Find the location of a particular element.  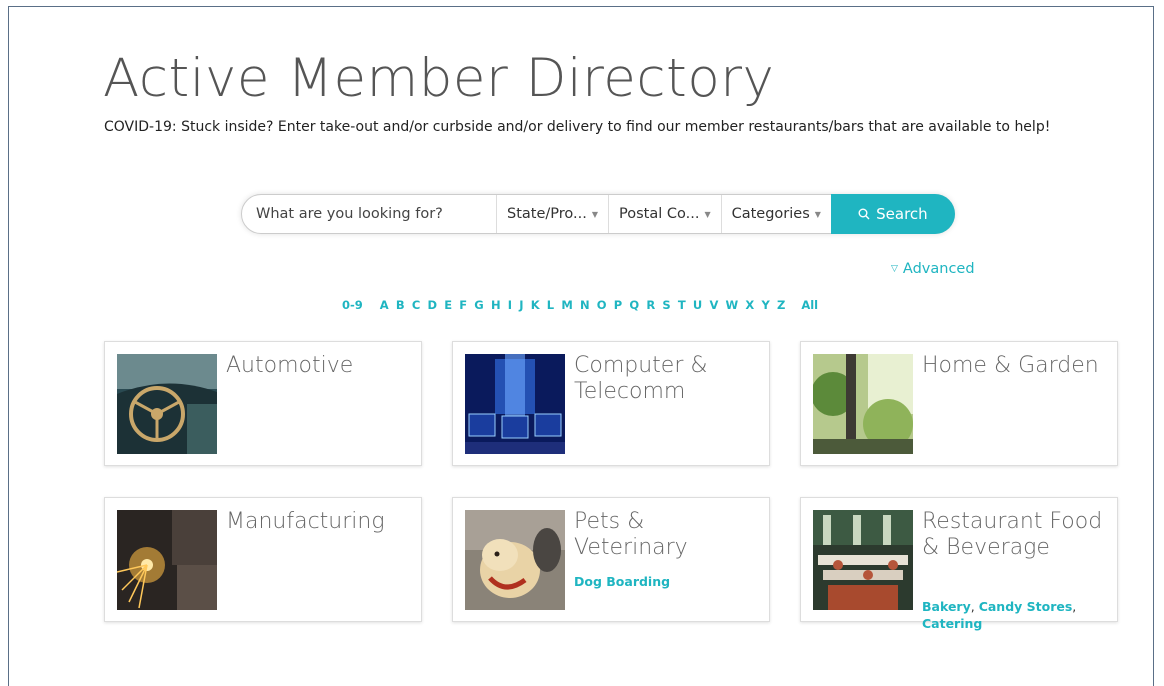

alpha-filter-p: P is located at coordinates (618, 305).